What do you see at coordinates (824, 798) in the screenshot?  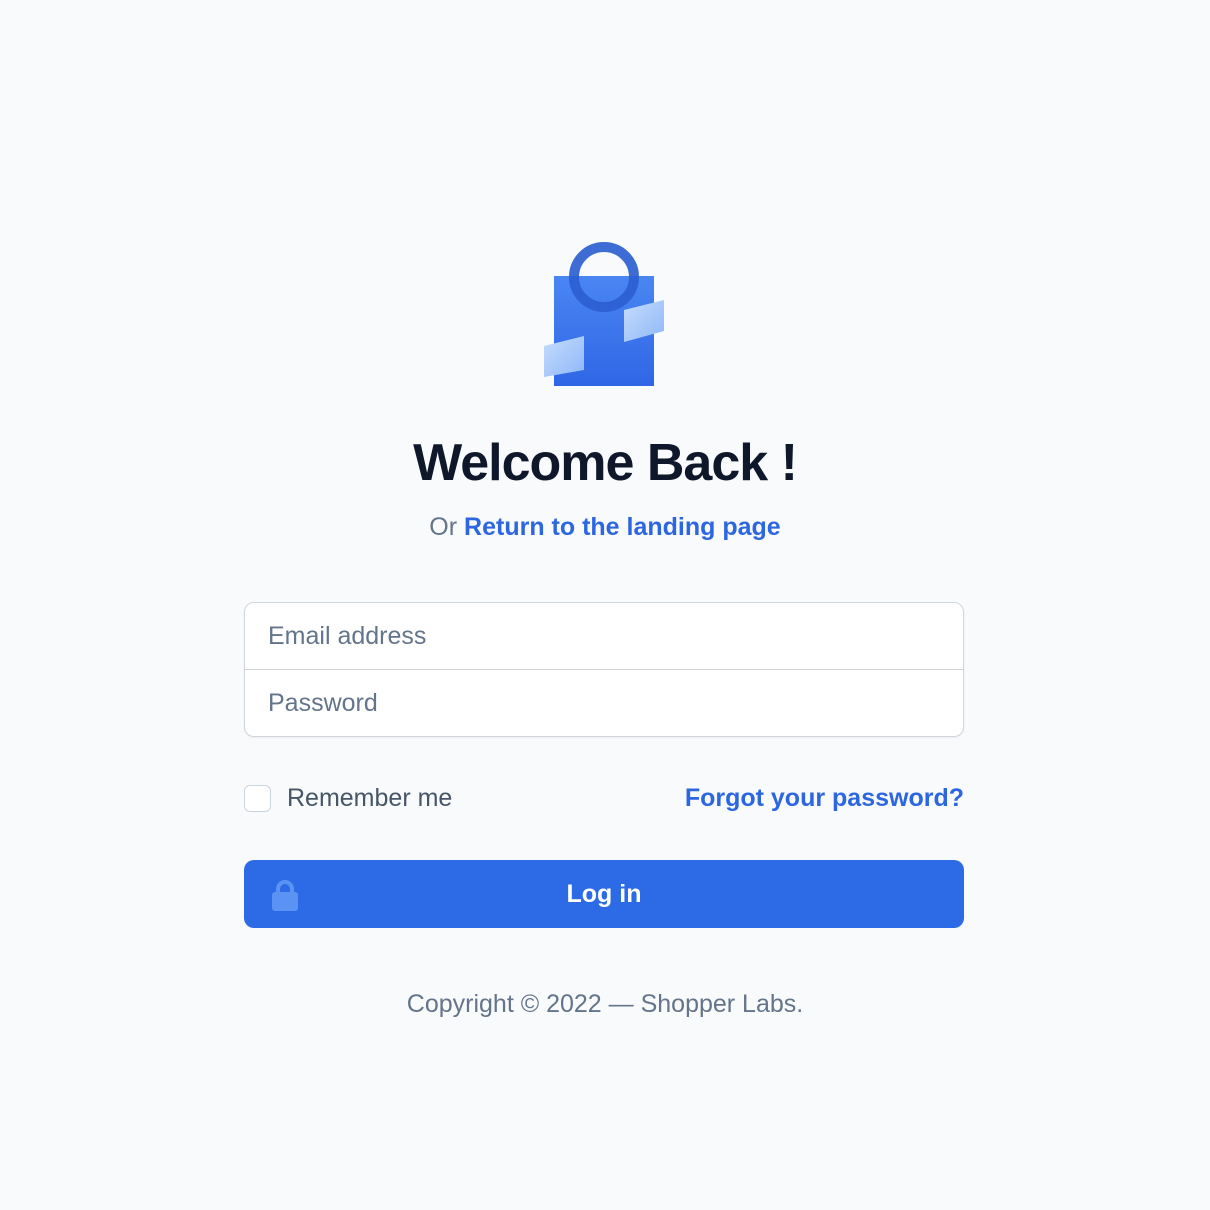 I see `forgot-password-link: Forgot your password?` at bounding box center [824, 798].